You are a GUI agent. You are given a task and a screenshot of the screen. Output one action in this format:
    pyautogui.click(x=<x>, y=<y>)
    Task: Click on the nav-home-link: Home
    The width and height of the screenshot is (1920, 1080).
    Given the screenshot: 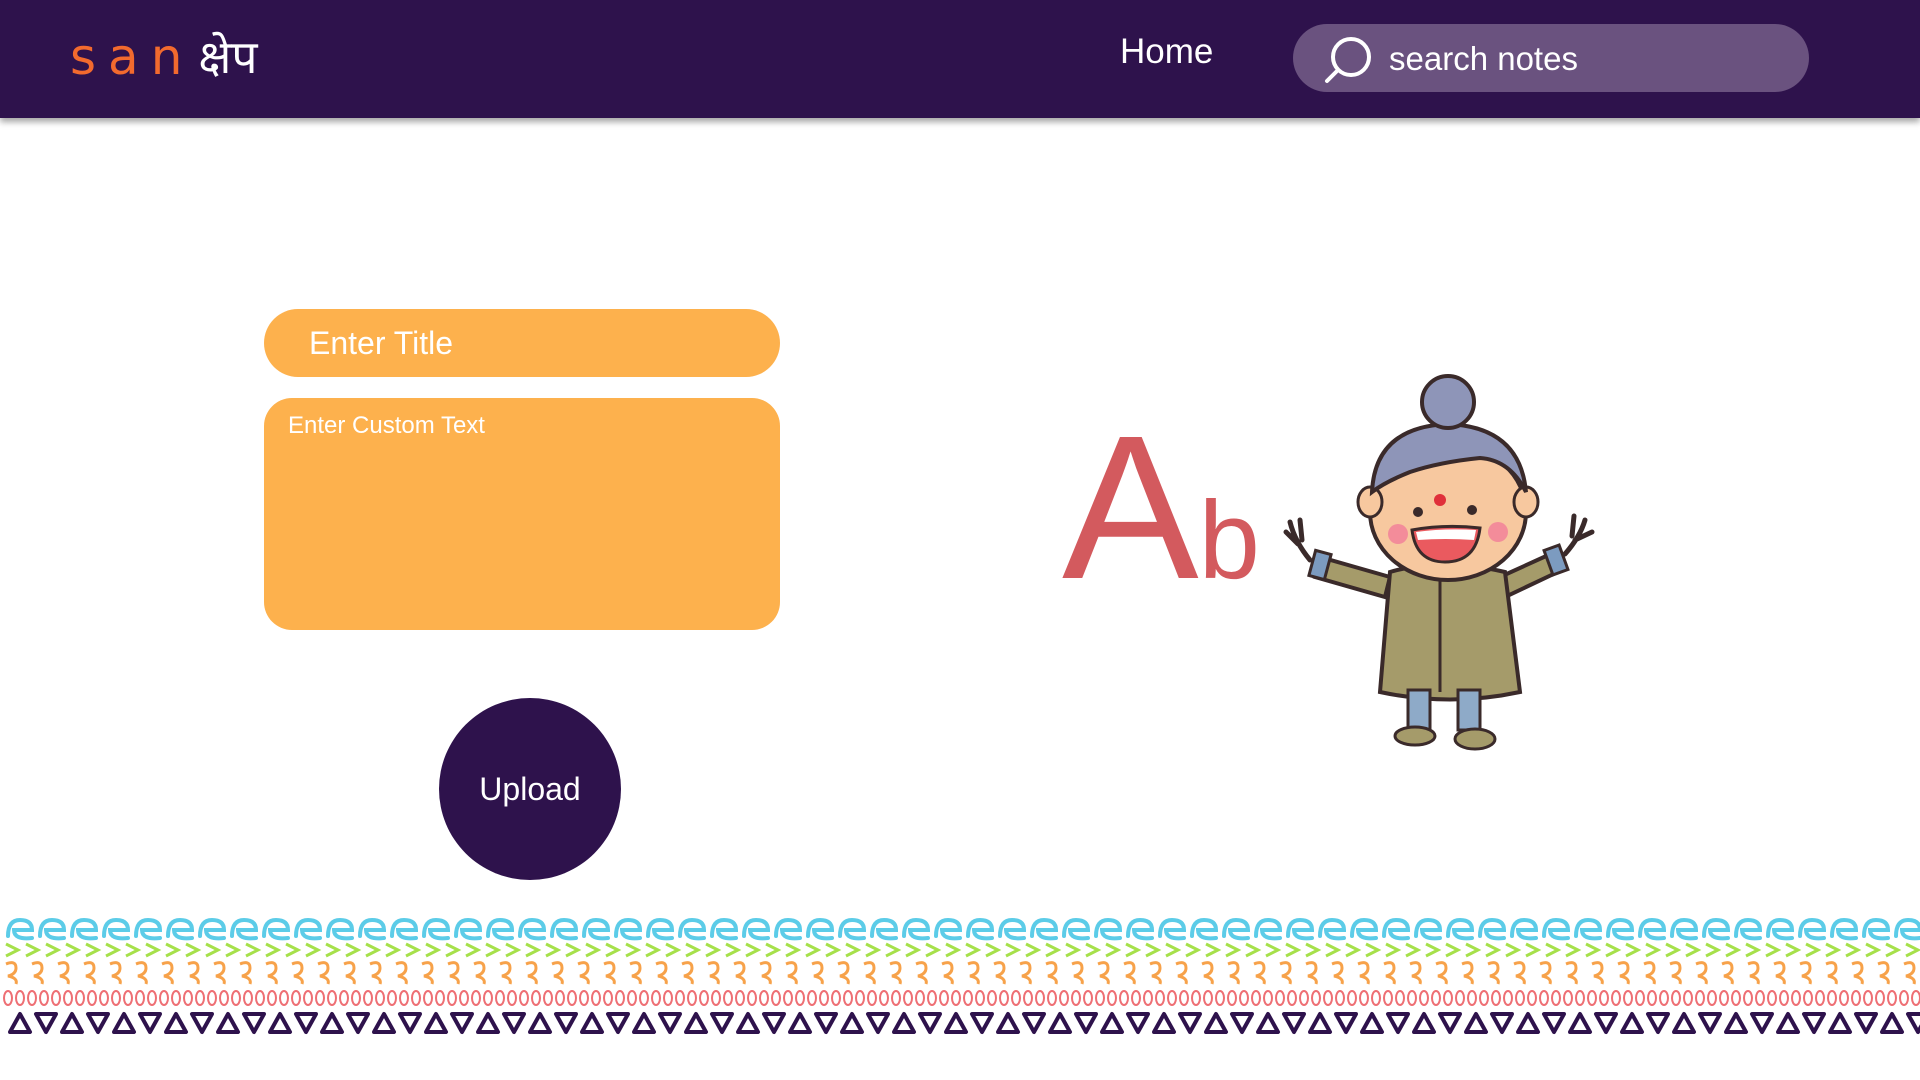 What is the action you would take?
    pyautogui.click(x=1166, y=52)
    